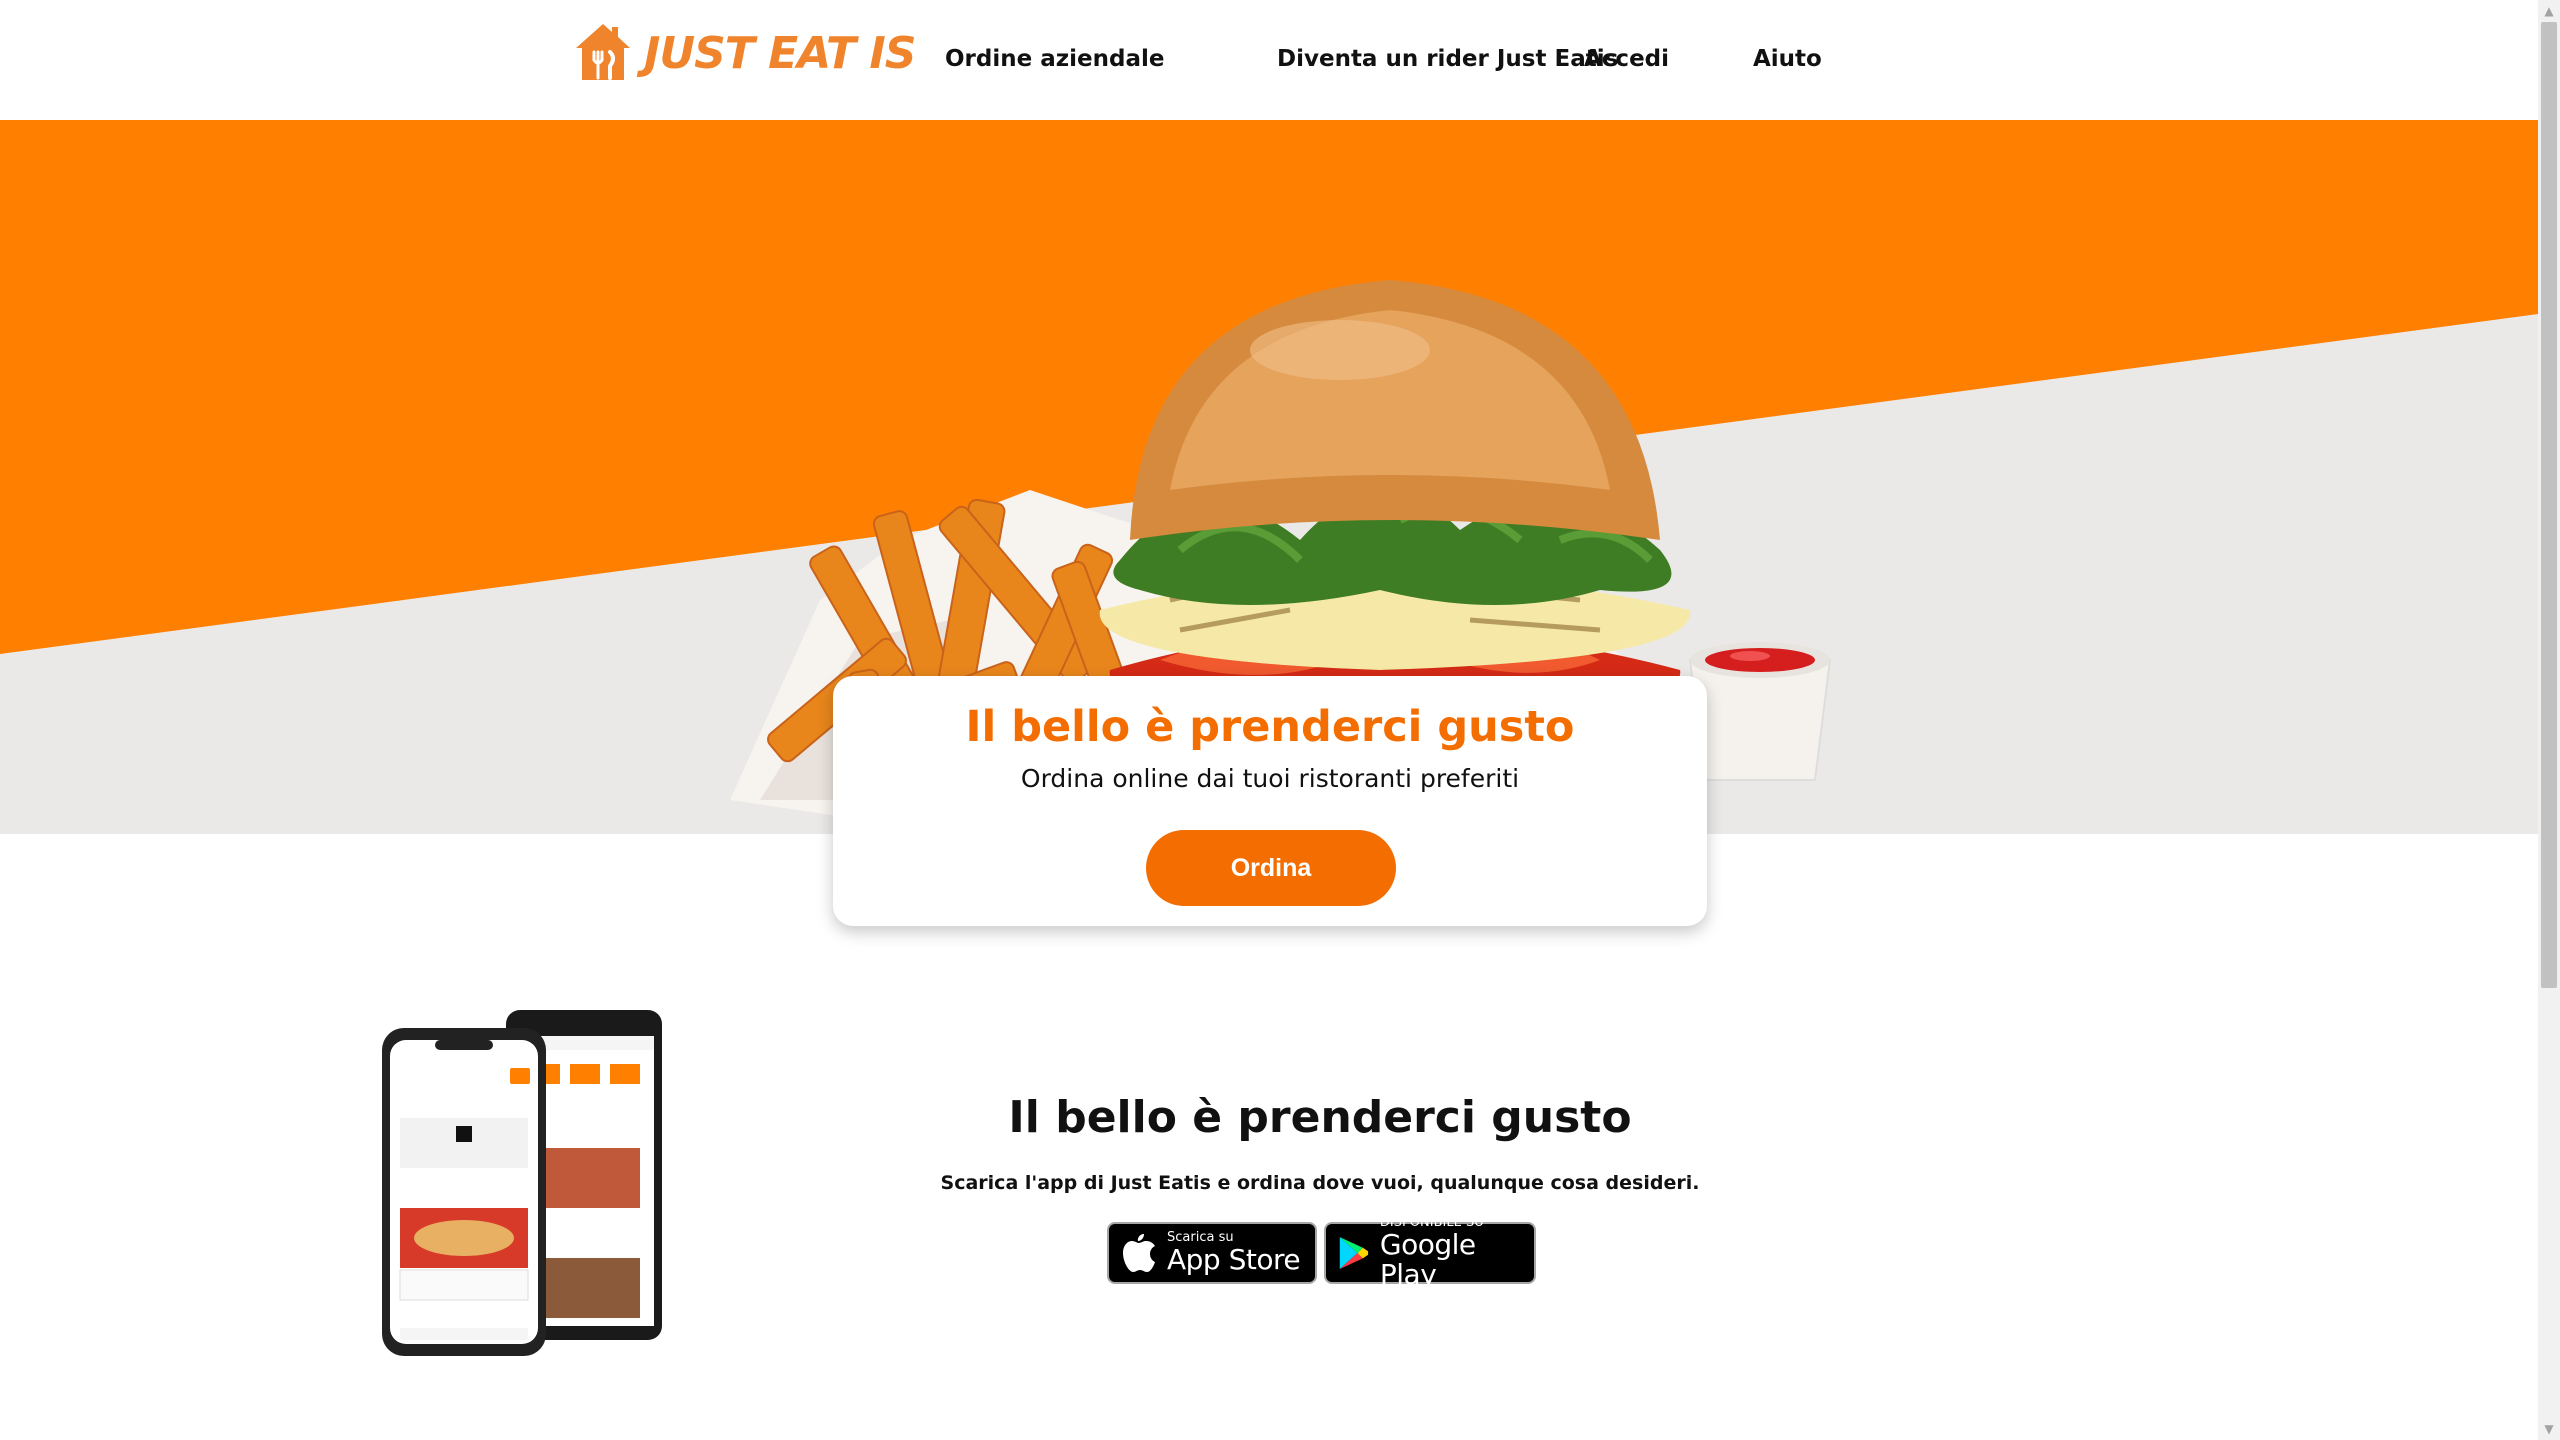 The height and width of the screenshot is (1440, 2560). I want to click on page-scrollbar: ▲ ▼, so click(2549, 720).